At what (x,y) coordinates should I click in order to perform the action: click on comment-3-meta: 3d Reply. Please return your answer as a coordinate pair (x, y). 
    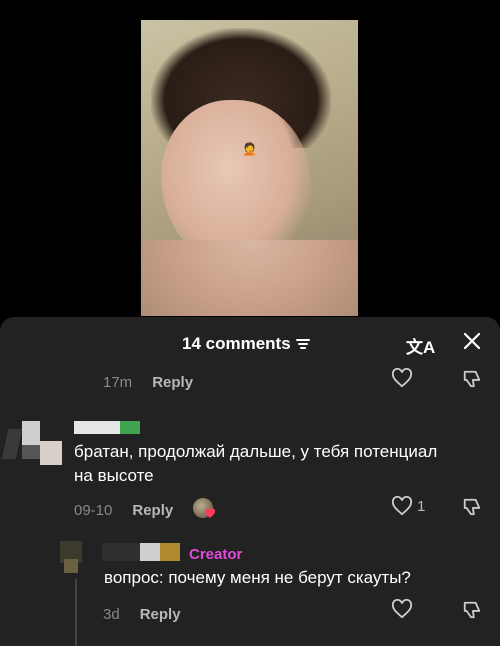
    Looking at the image, I should click on (142, 614).